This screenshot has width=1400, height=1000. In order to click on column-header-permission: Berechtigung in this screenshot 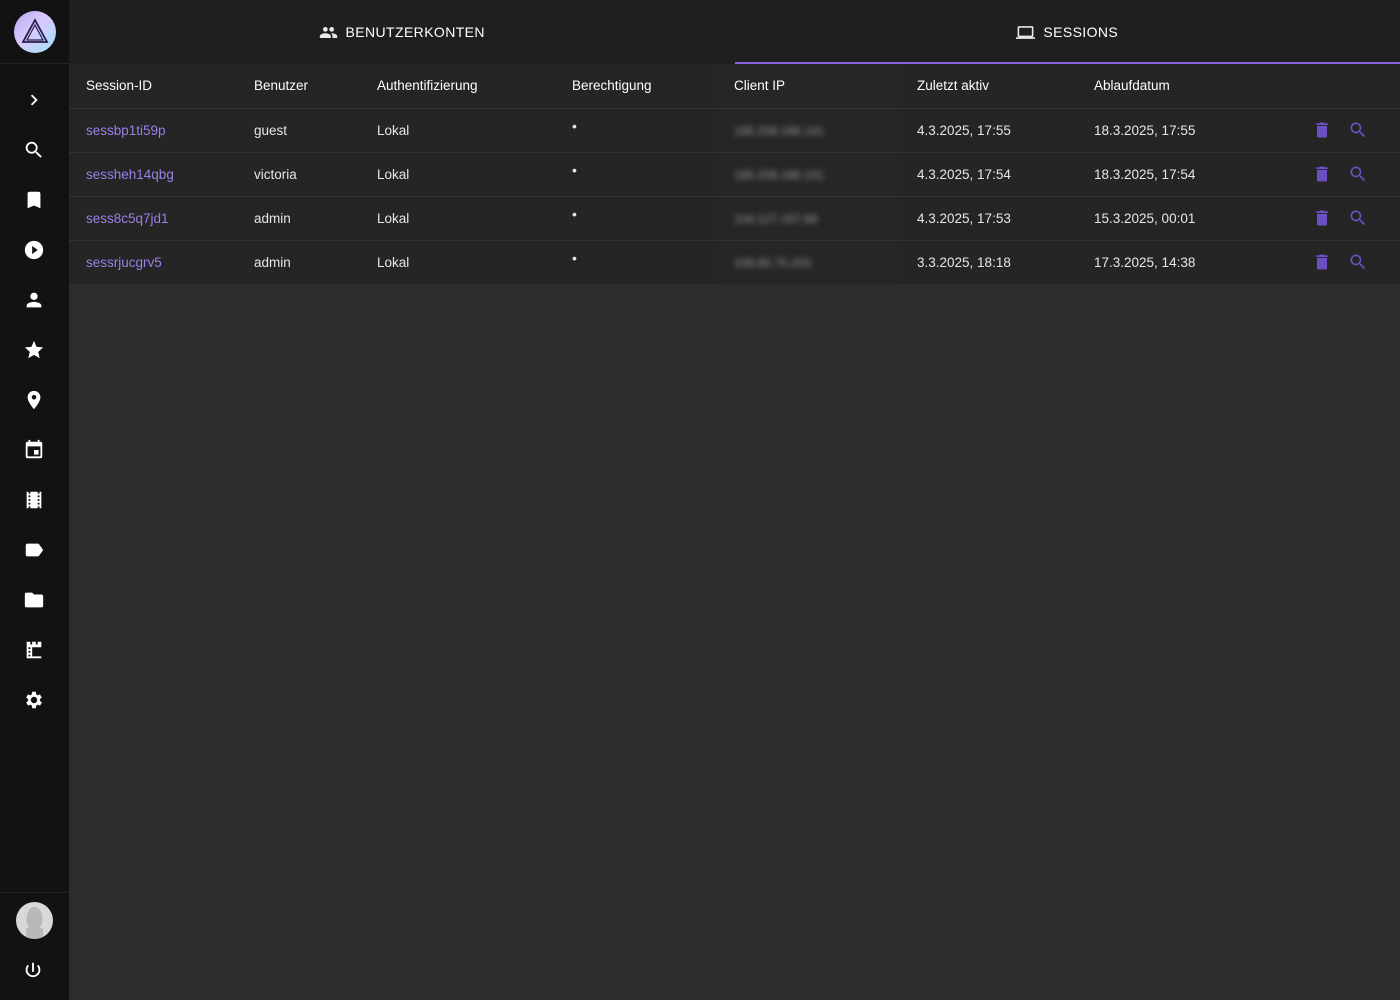, I will do `click(636, 86)`.